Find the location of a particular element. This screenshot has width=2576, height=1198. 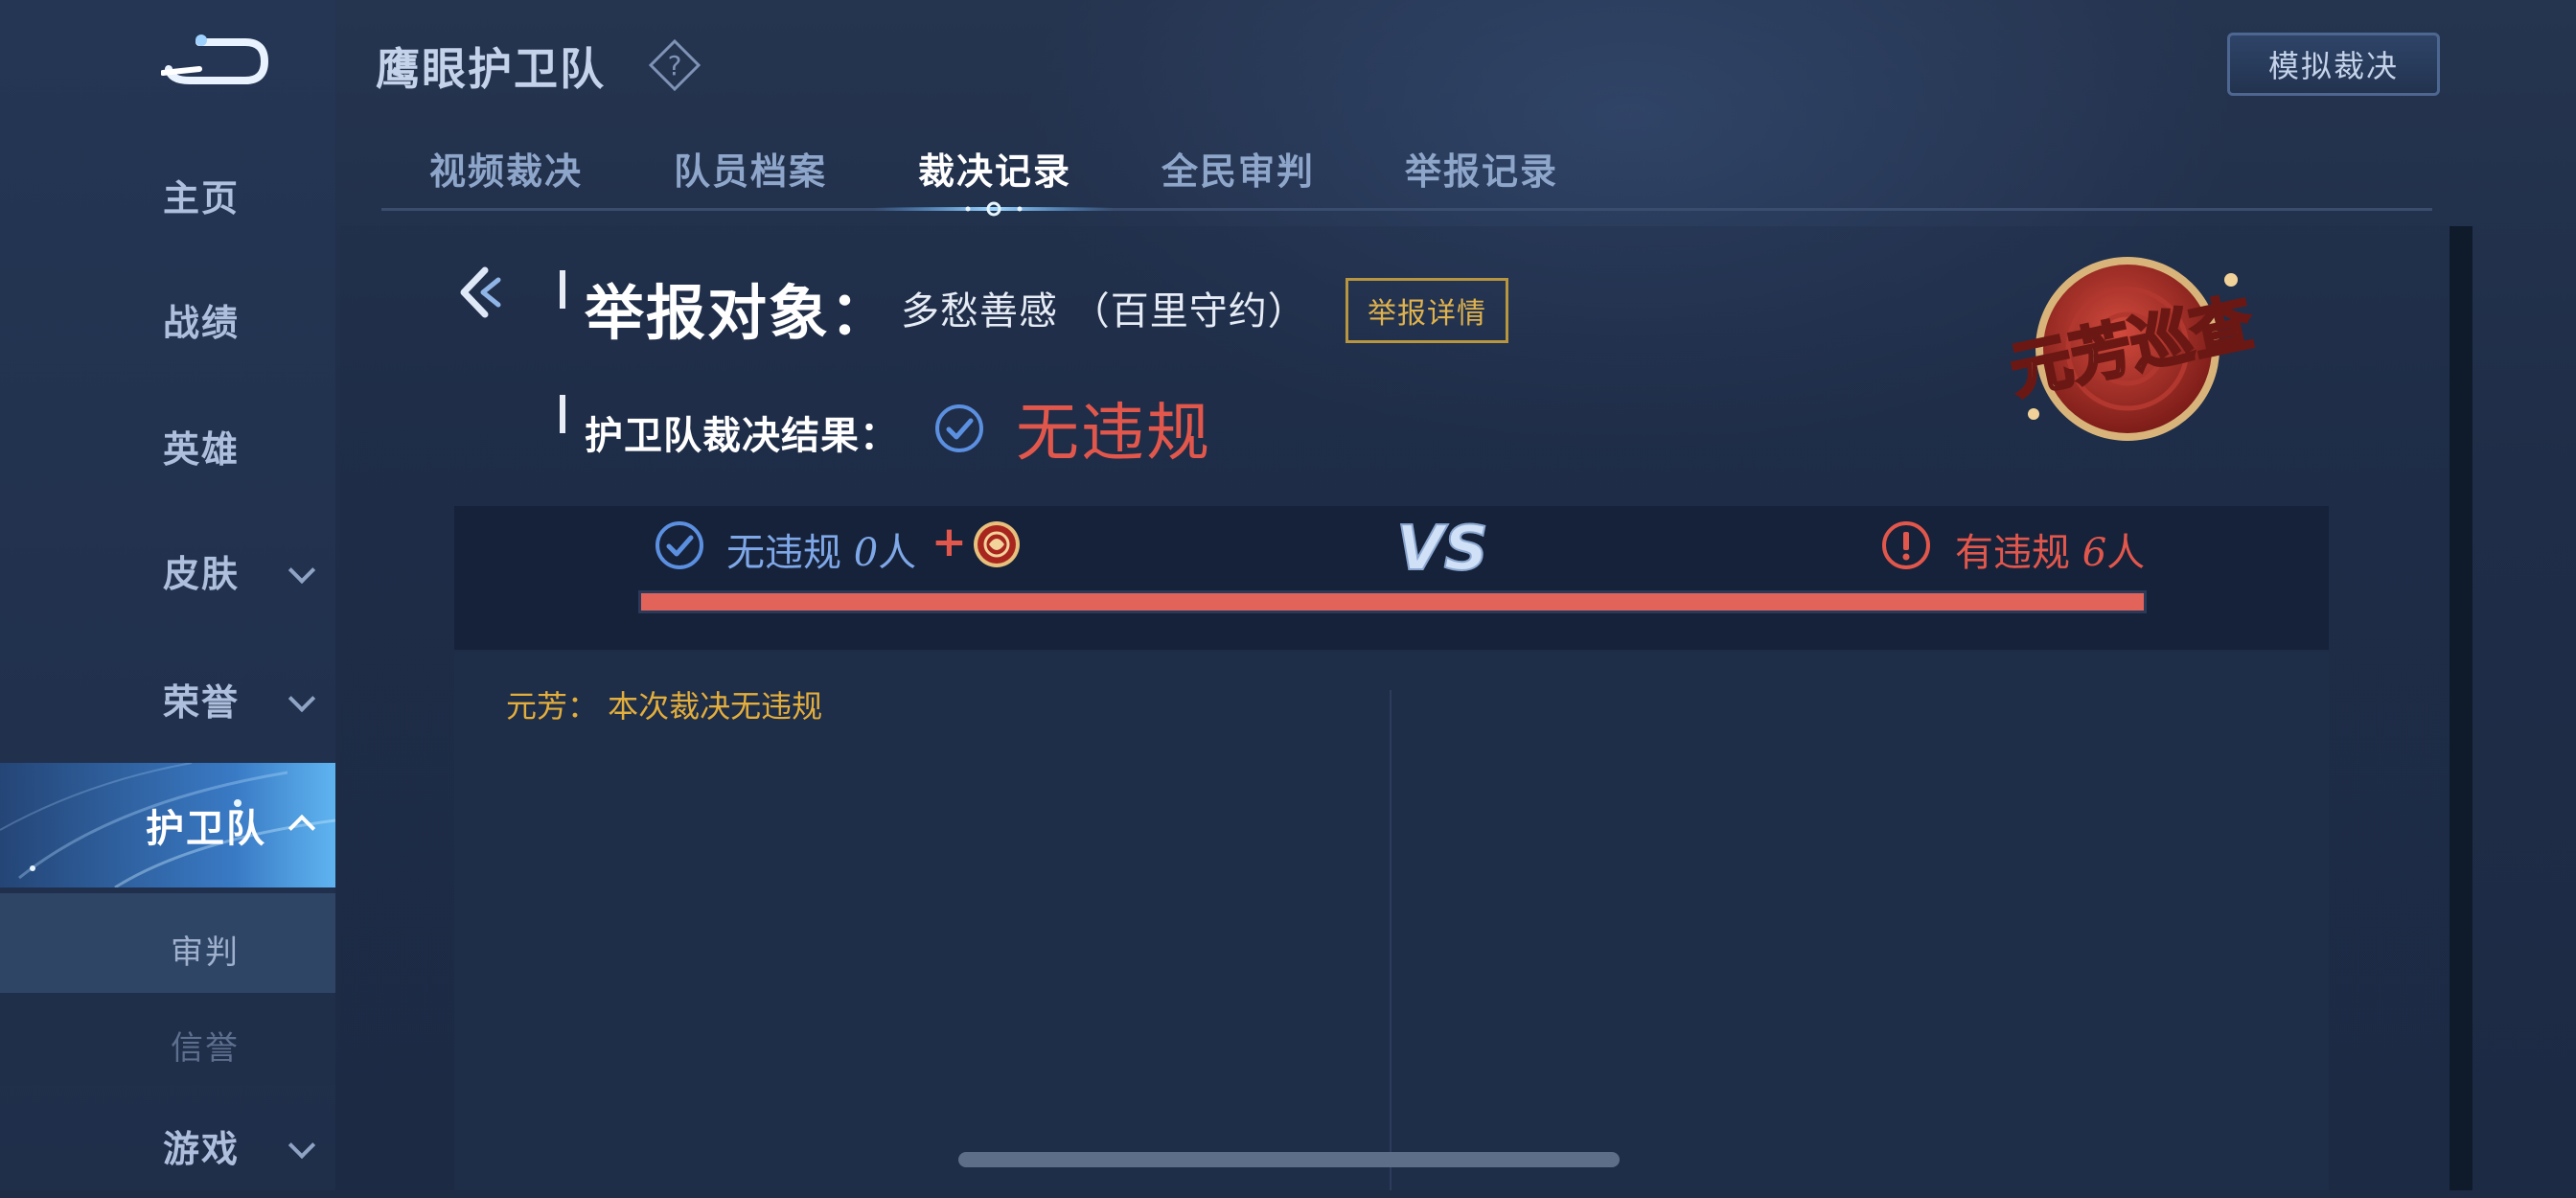

sidebar-item-label: 护卫队 is located at coordinates (206, 829).